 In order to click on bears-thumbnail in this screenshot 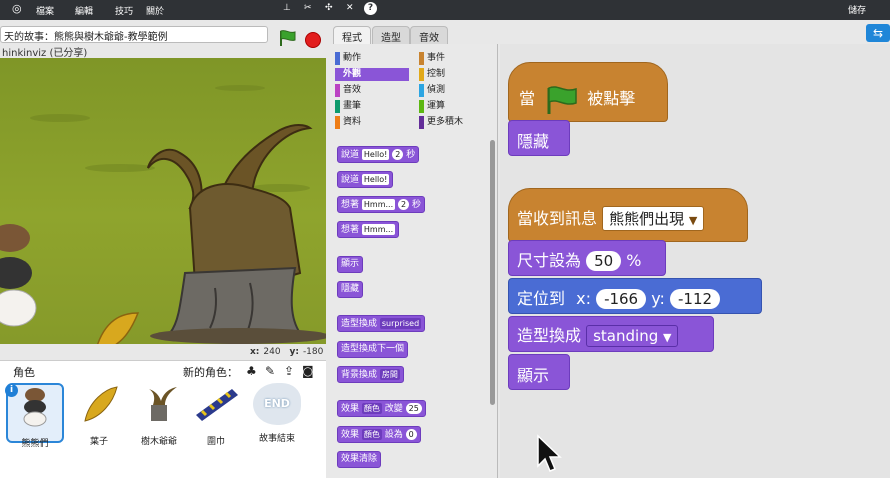, I will do `click(35, 407)`.